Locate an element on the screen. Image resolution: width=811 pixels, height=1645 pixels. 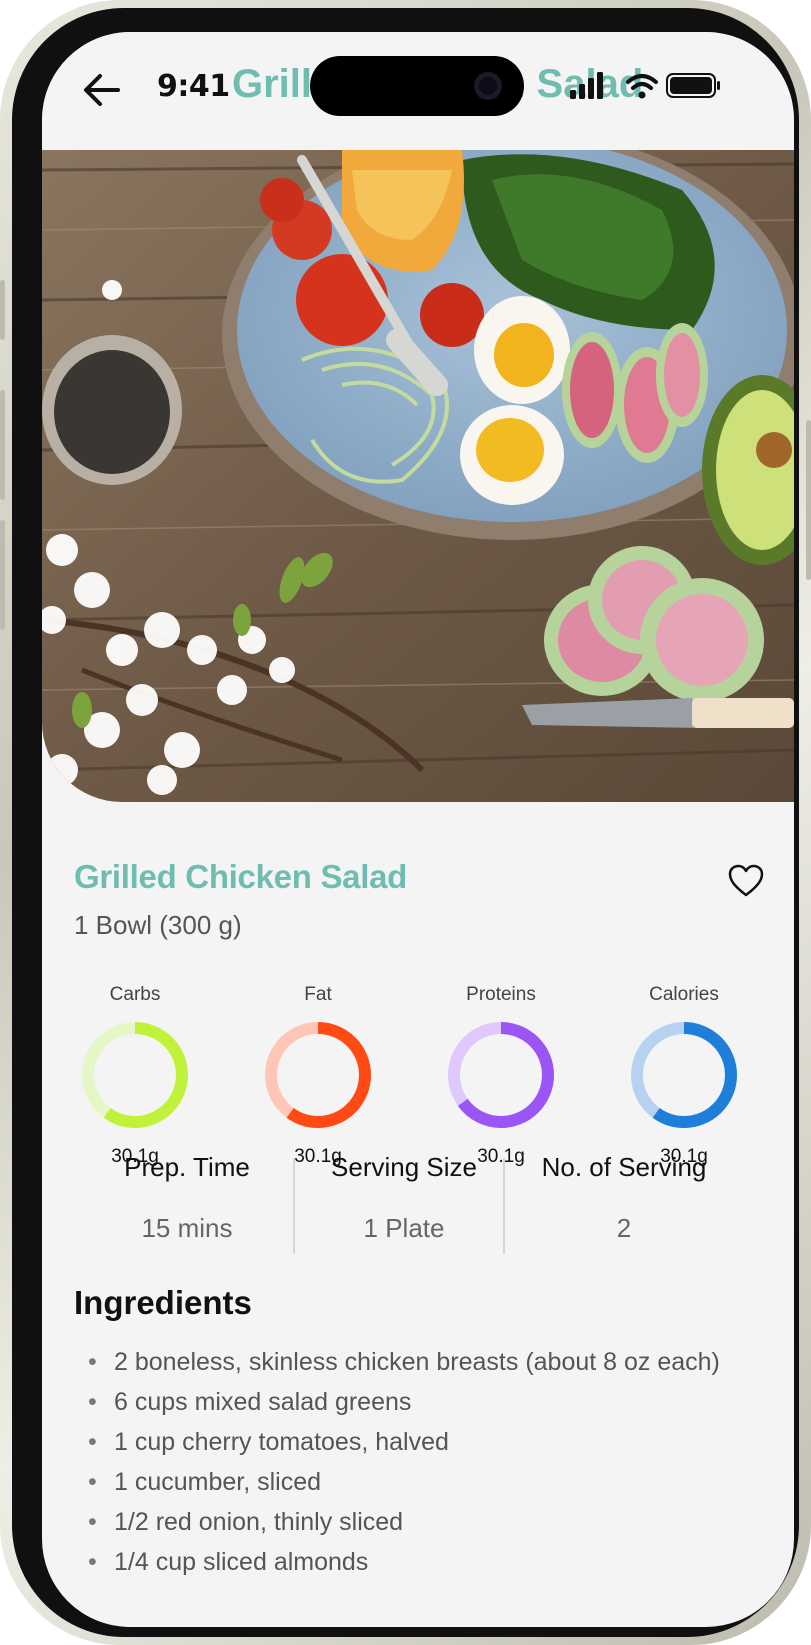
stat-number-of-serving: No. of Serving 2 is located at coordinates (624, 1198).